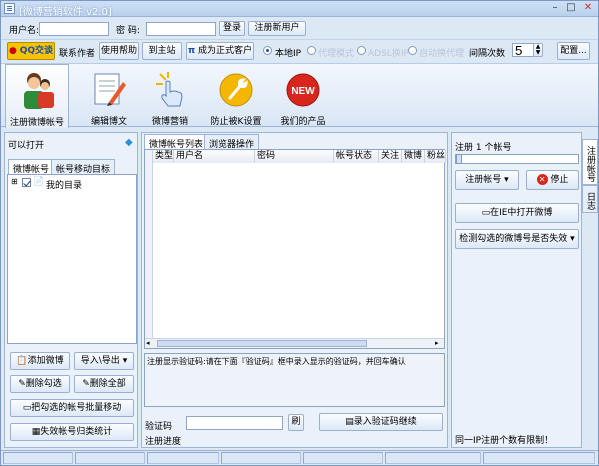  Describe the element at coordinates (31, 167) in the screenshot. I see `tab-weibo-accounts: 微博帐号` at that location.